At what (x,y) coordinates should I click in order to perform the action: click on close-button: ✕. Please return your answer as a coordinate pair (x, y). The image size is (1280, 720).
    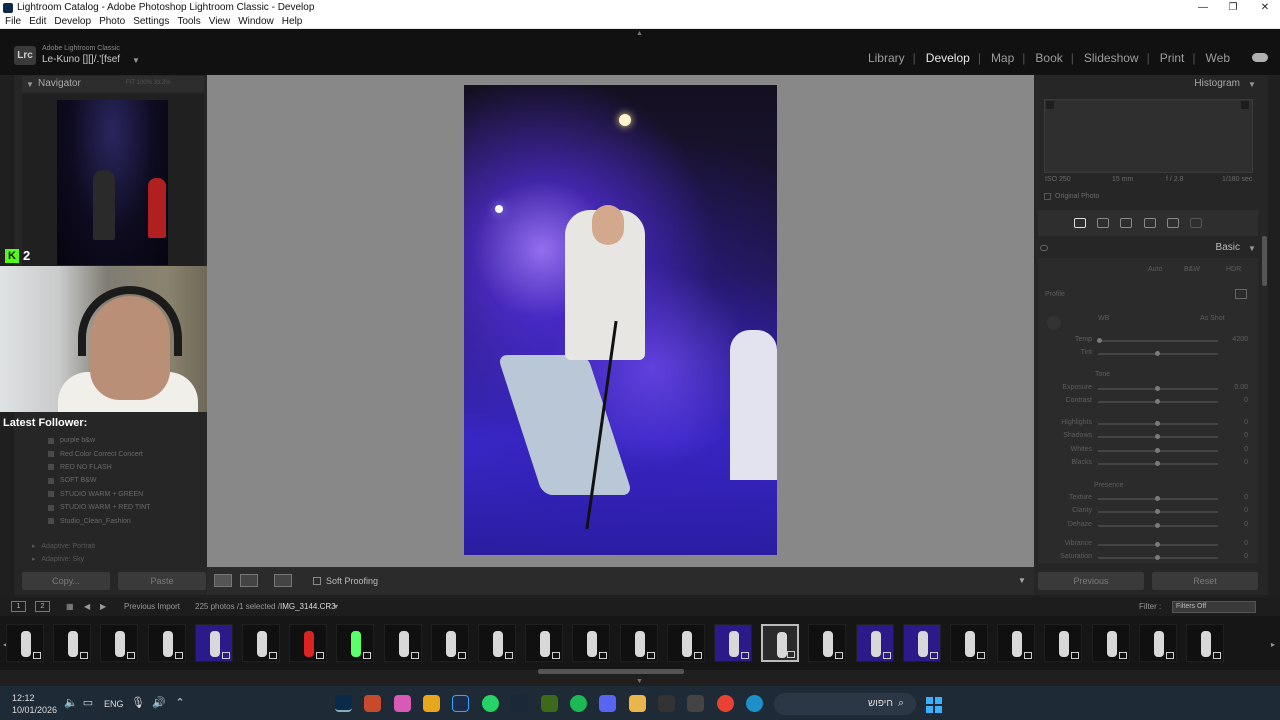
    Looking at the image, I should click on (1265, 7).